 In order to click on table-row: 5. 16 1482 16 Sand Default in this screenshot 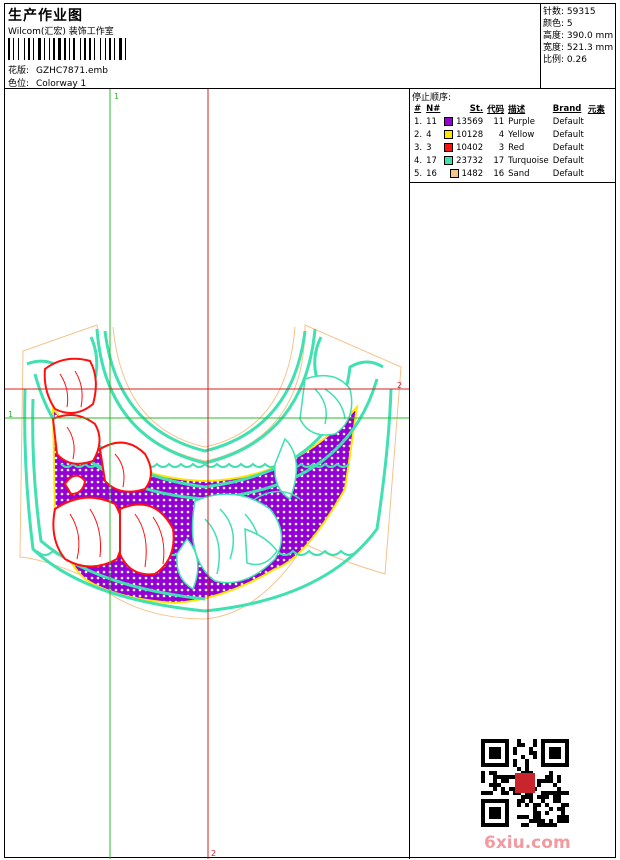, I will do `click(499, 173)`.